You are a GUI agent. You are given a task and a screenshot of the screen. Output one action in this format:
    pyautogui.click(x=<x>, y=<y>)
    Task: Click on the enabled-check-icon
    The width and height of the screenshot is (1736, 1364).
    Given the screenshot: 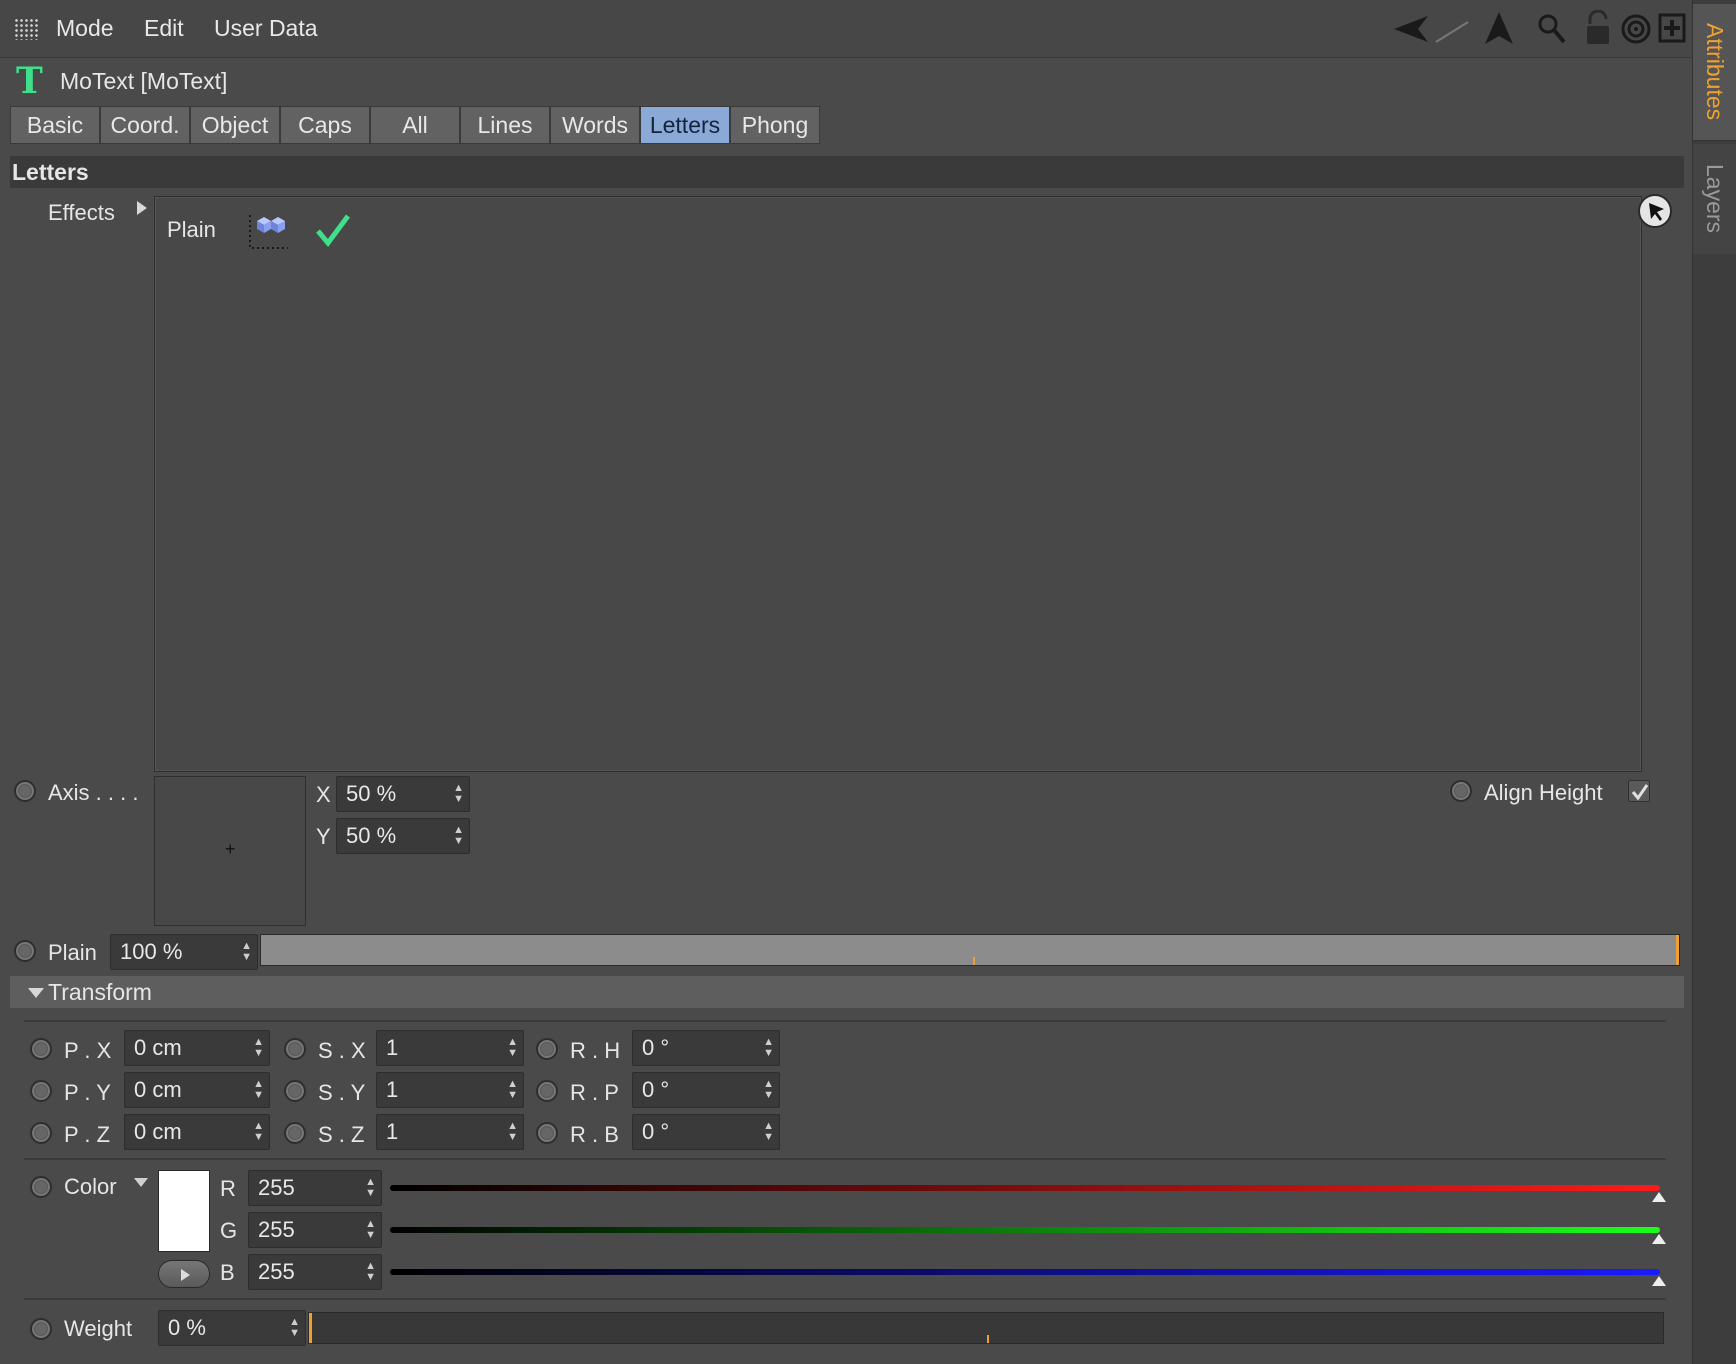 What is the action you would take?
    pyautogui.click(x=333, y=230)
    